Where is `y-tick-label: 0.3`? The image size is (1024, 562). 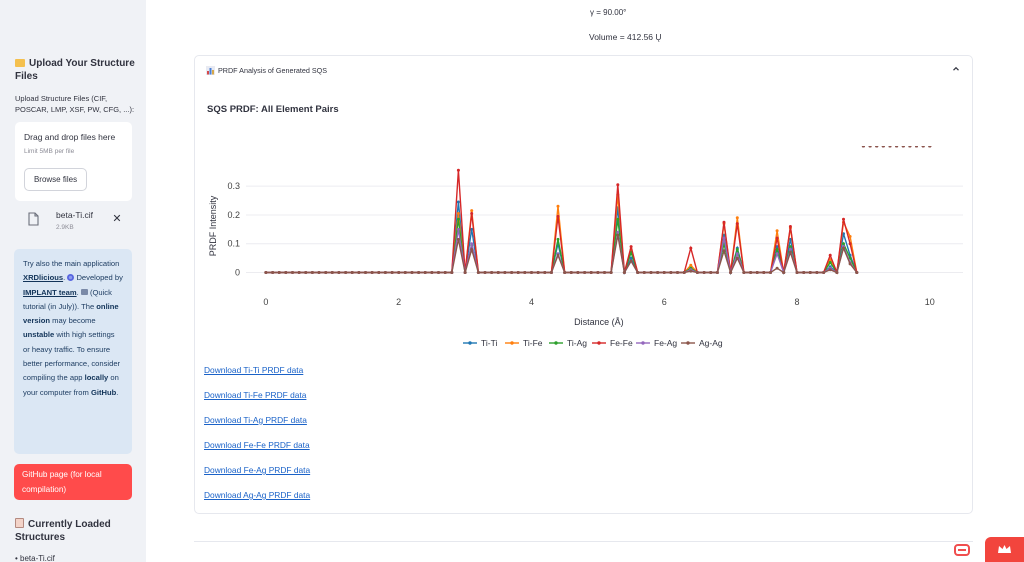
y-tick-label: 0.3 is located at coordinates (233, 186).